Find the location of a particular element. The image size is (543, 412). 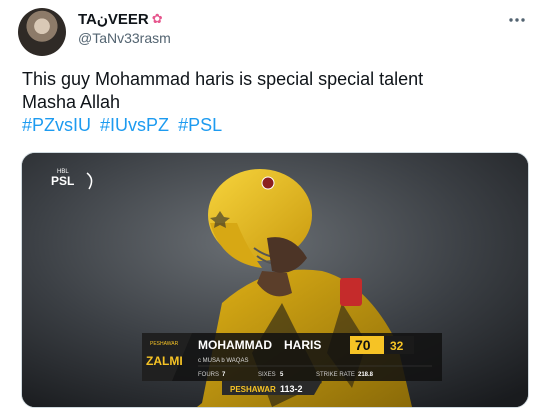

sixes-label: SIXES is located at coordinates (267, 375).